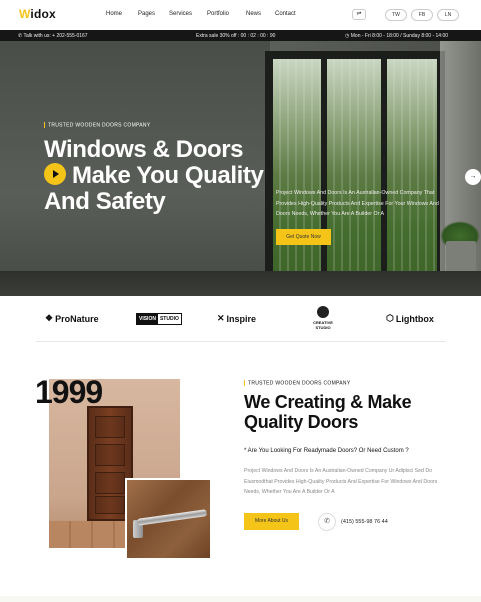 The height and width of the screenshot is (602, 481). What do you see at coordinates (218, 14) in the screenshot?
I see `nav-portfolio: Portfolio` at bounding box center [218, 14].